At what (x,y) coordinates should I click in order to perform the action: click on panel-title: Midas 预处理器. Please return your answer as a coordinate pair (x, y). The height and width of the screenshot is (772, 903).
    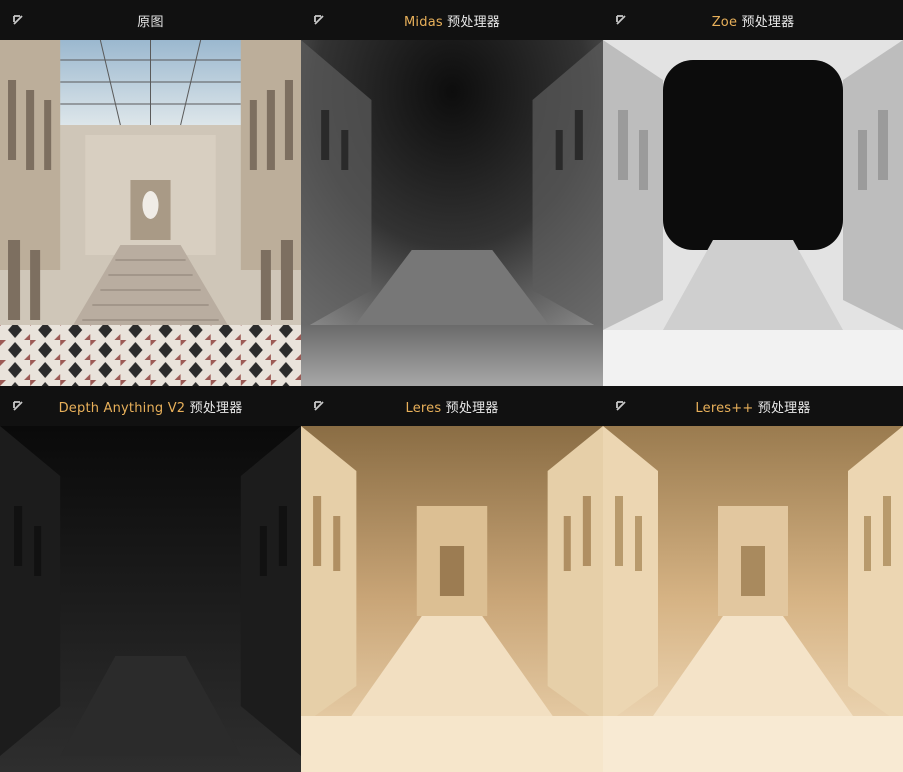
    Looking at the image, I should click on (452, 22).